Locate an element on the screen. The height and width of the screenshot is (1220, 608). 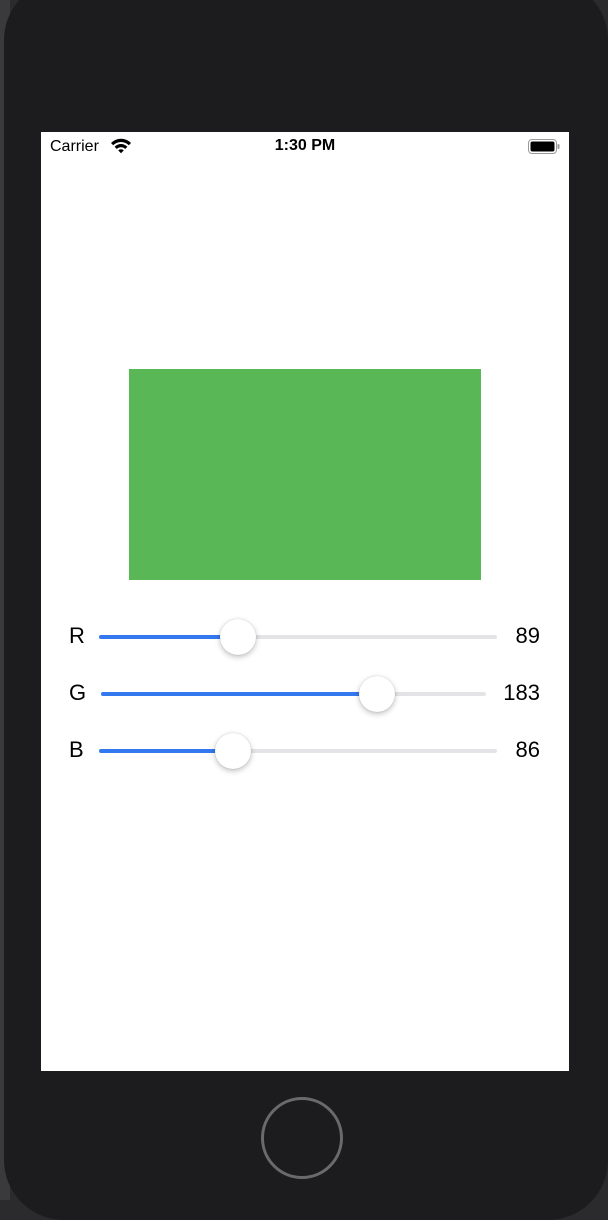
red-value: 89 is located at coordinates (527, 635).